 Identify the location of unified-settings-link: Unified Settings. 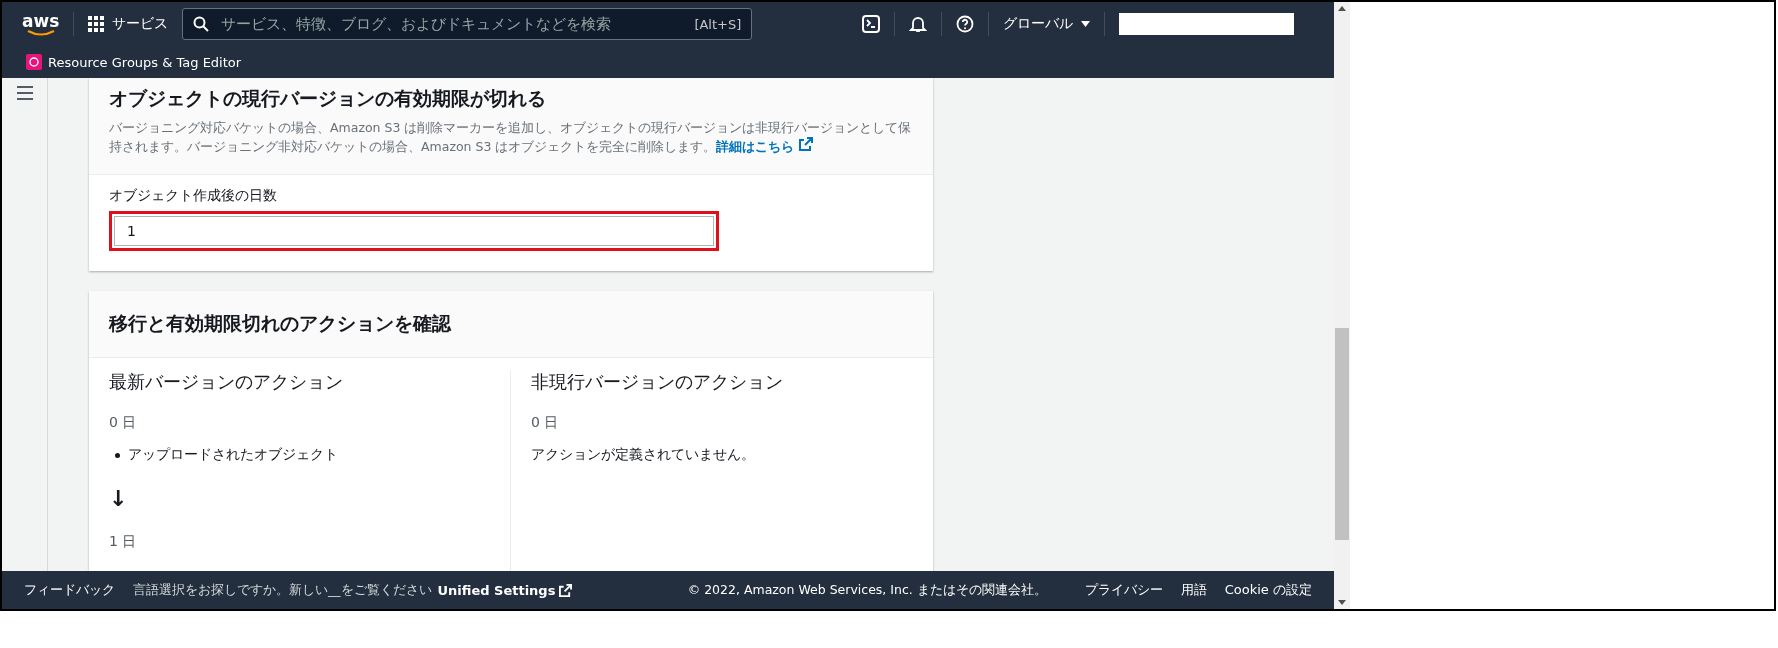
(505, 590).